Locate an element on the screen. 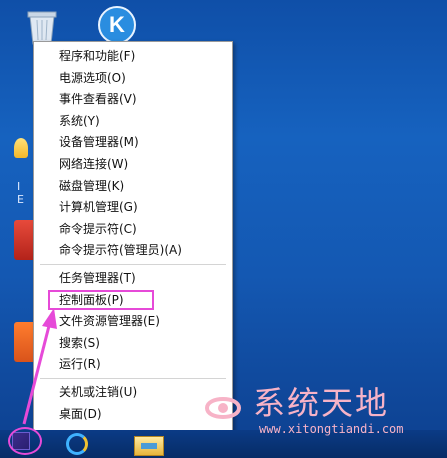 The image size is (447, 458). watermark-title: 系统天地 is located at coordinates (321, 403).